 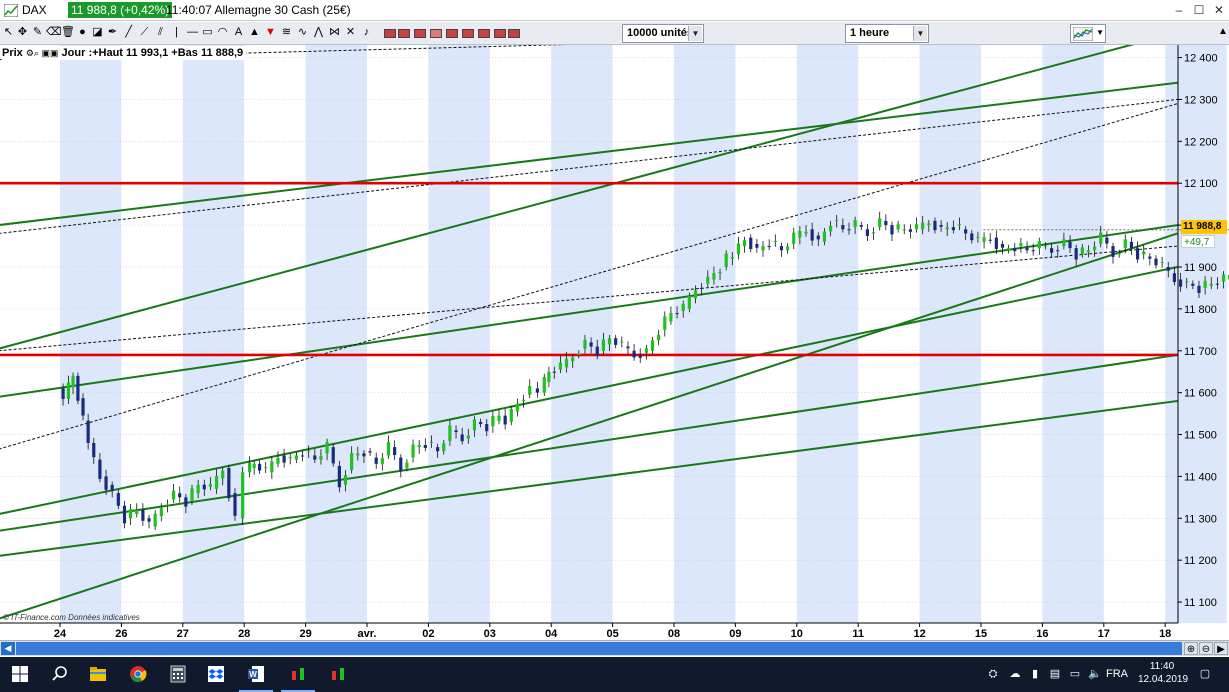 I want to click on scroll-right-icon: ▶, so click(x=1221, y=648).